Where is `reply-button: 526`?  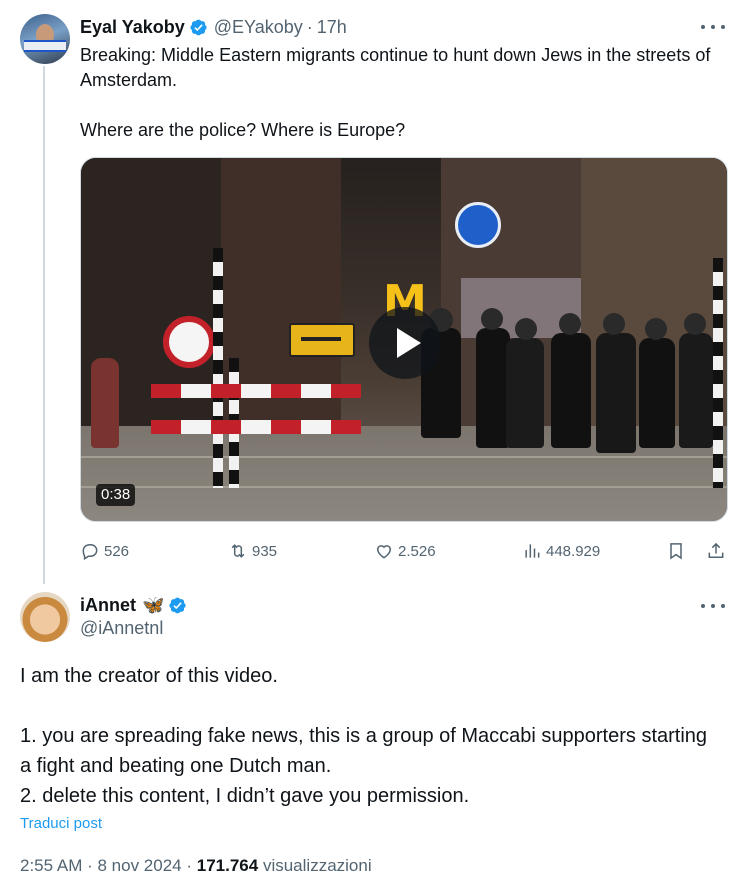 reply-button: 526 is located at coordinates (104, 551).